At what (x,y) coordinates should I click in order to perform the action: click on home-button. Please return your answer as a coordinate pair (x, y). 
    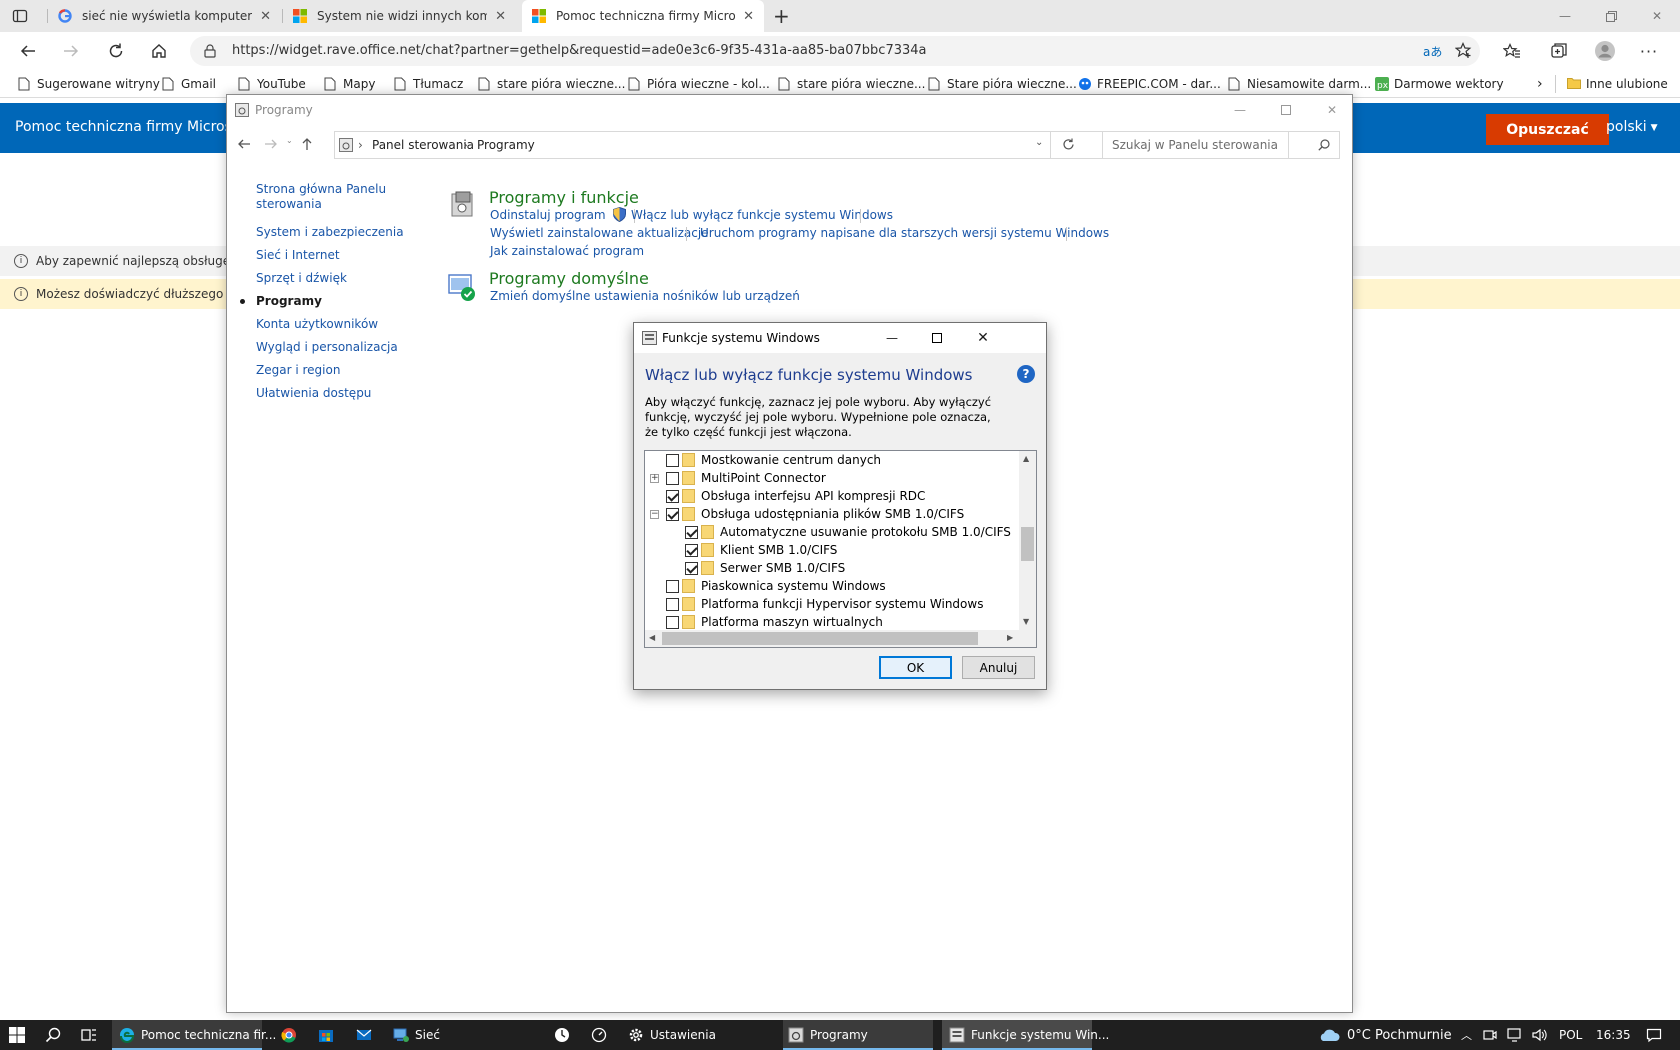
    Looking at the image, I should click on (159, 51).